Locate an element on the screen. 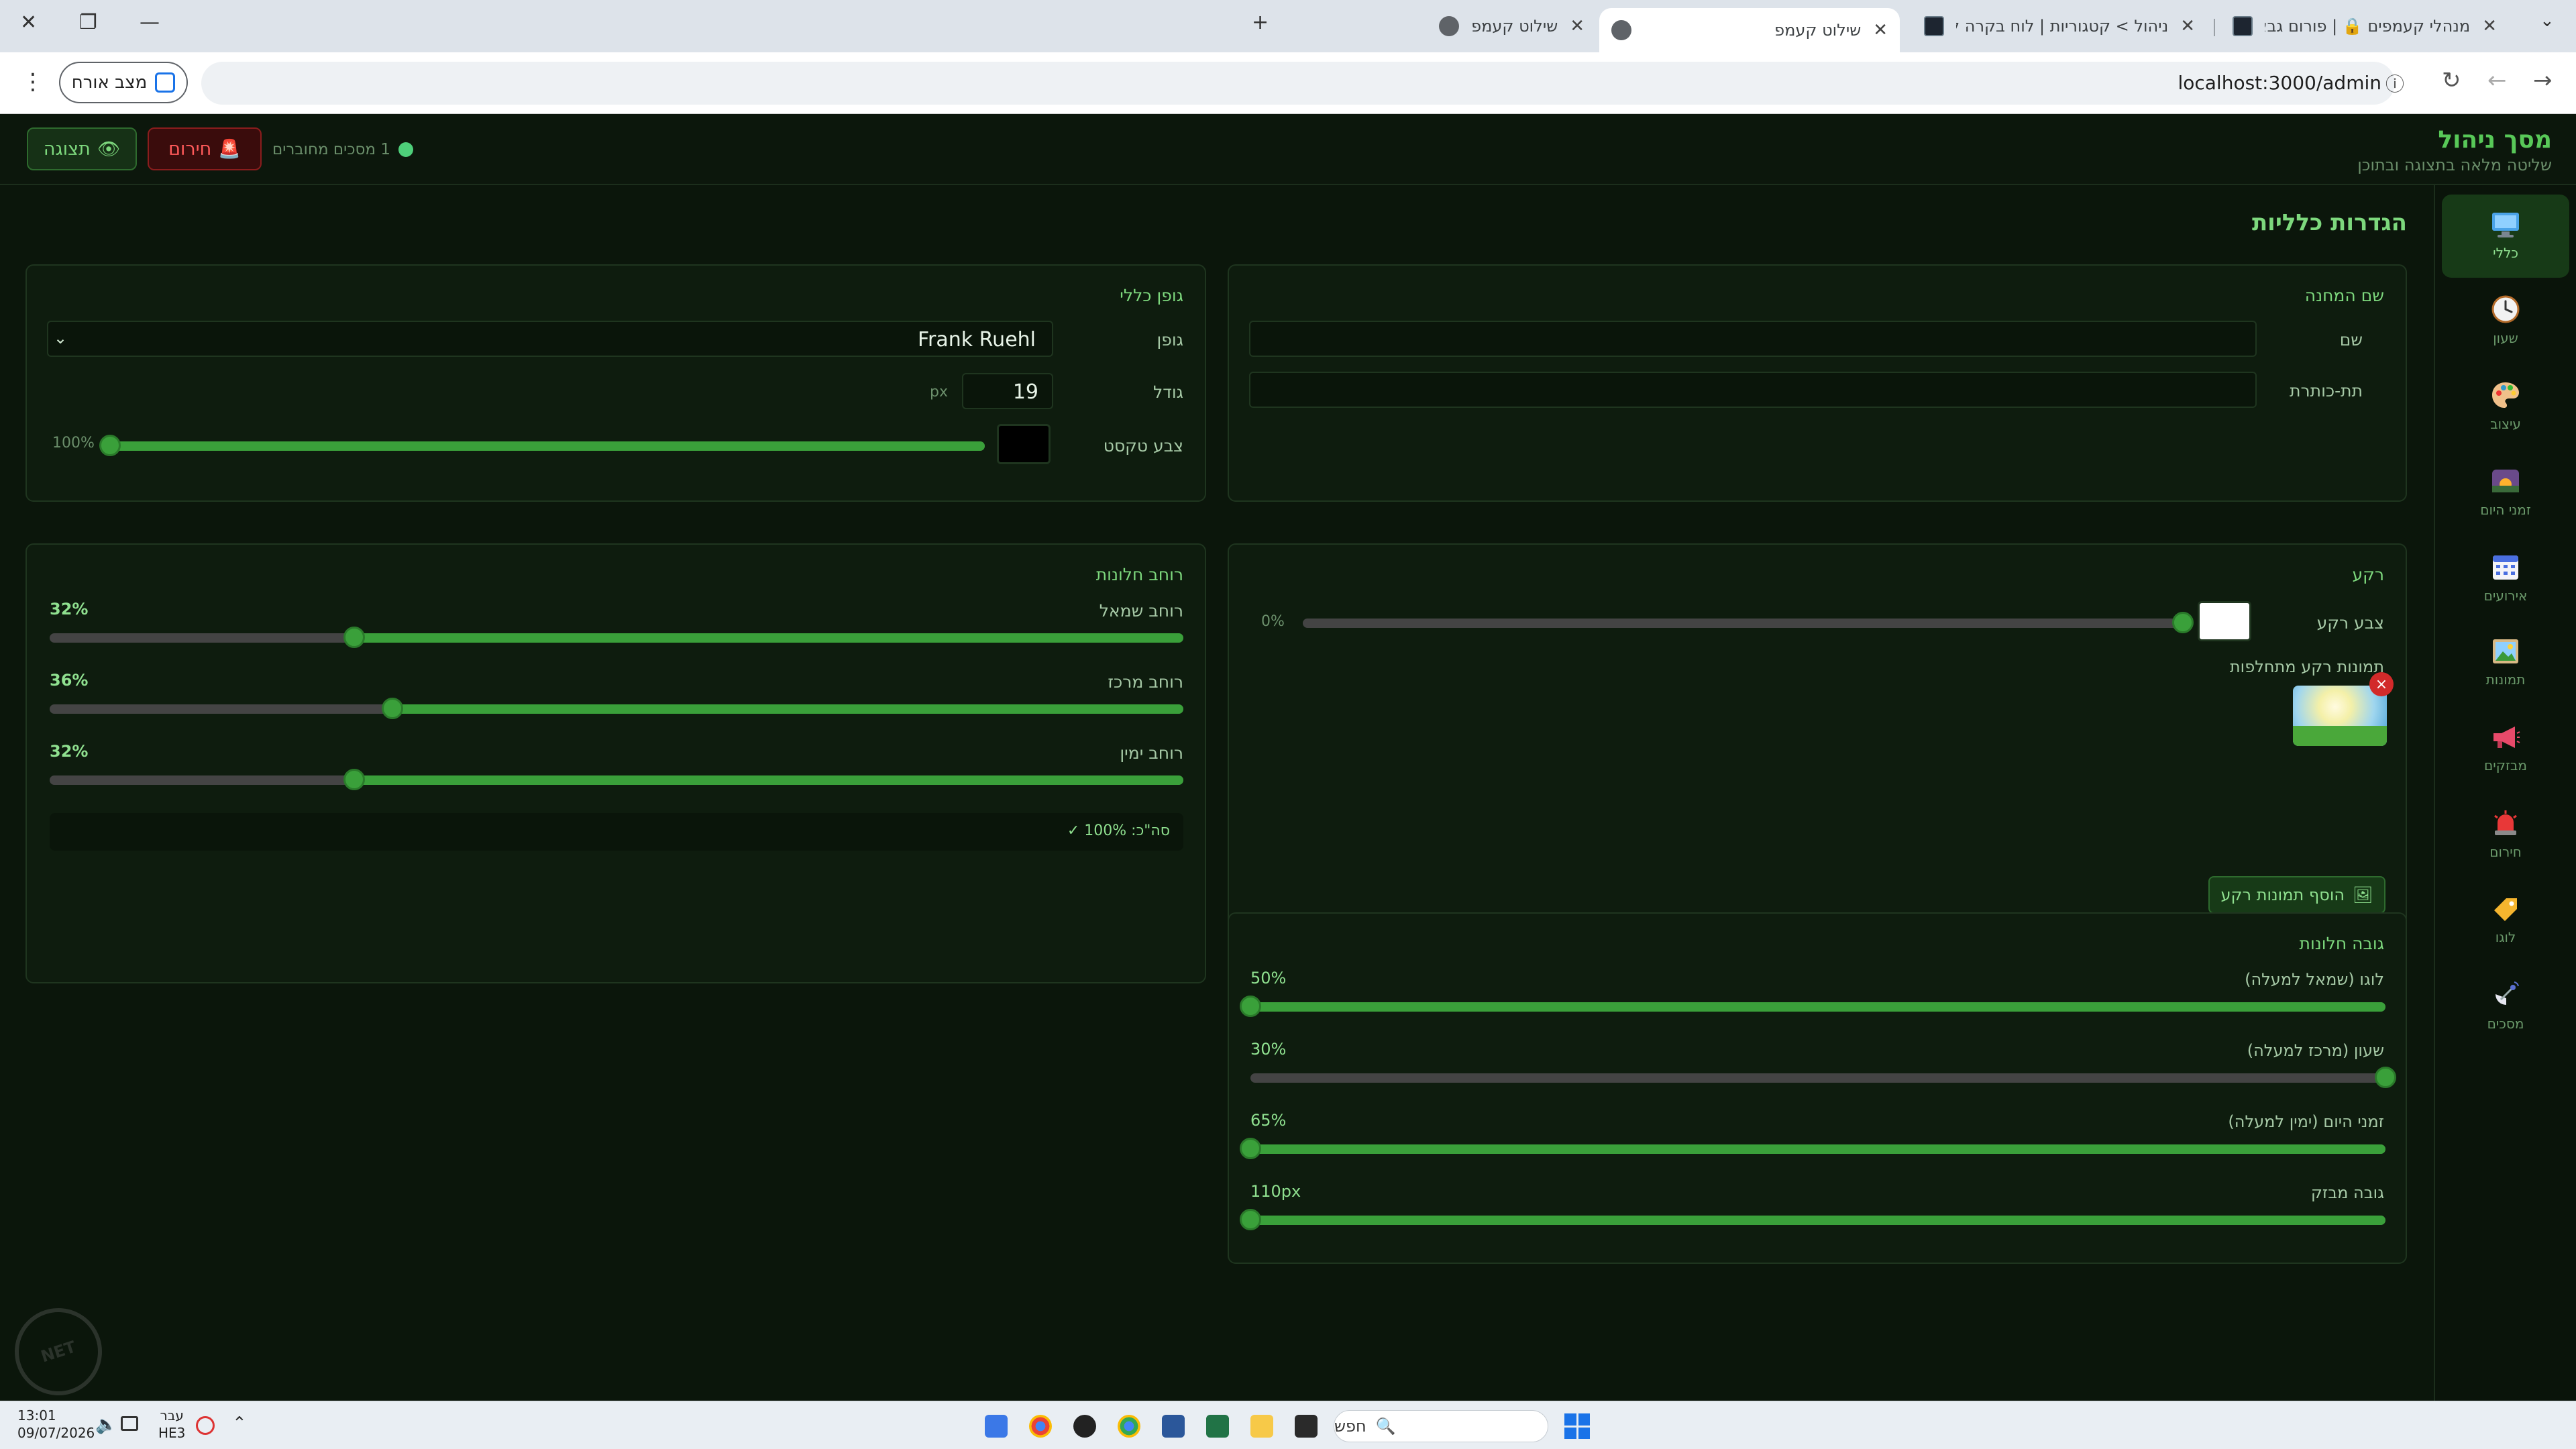 The height and width of the screenshot is (1449, 2576). input-language: עבר HE3 is located at coordinates (171, 1424).